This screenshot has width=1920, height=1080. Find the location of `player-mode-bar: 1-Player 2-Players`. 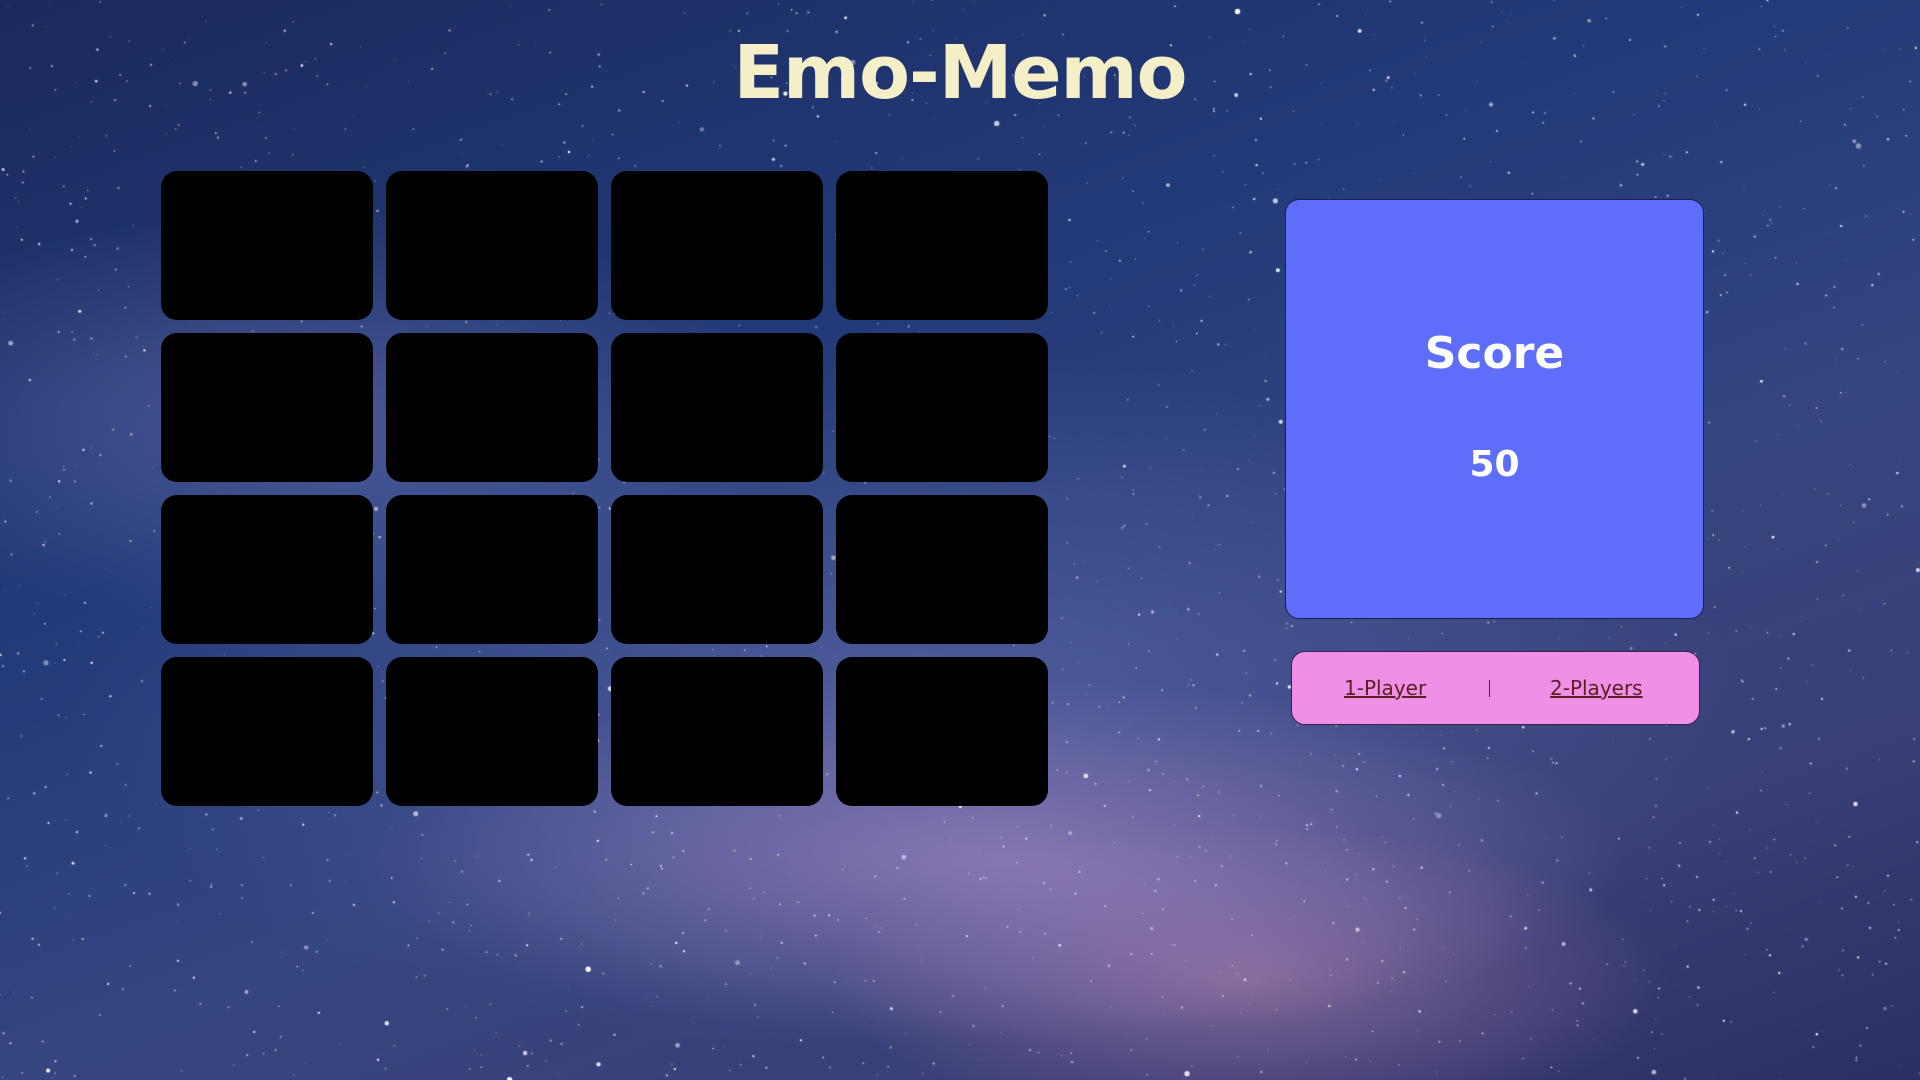

player-mode-bar: 1-Player 2-Players is located at coordinates (1495, 688).